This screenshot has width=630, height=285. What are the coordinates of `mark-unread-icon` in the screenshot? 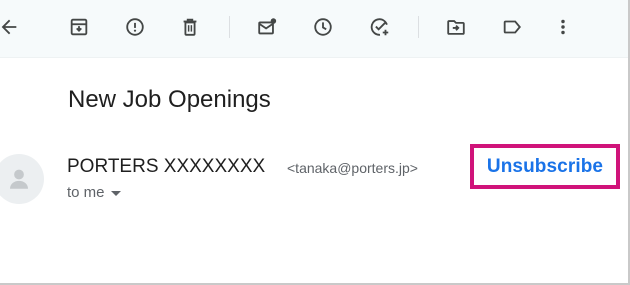 It's located at (267, 27).